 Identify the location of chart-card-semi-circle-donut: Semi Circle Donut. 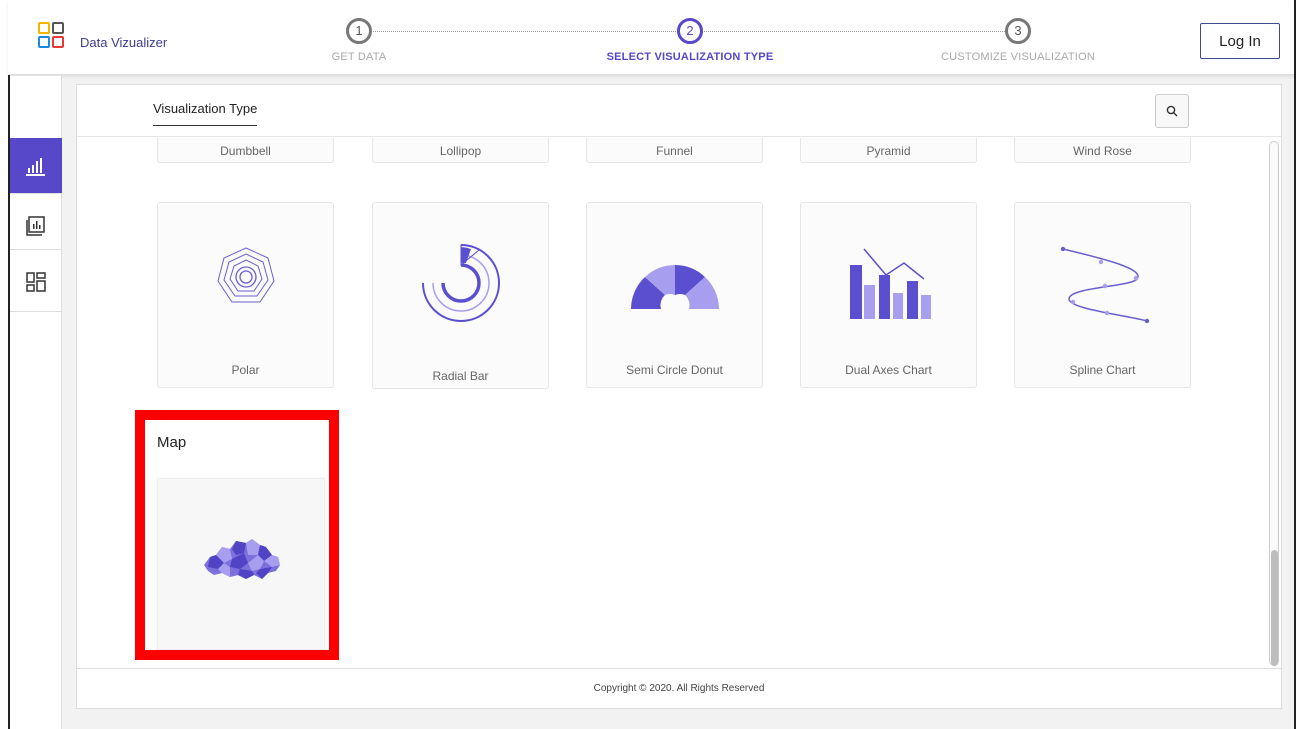
(674, 295).